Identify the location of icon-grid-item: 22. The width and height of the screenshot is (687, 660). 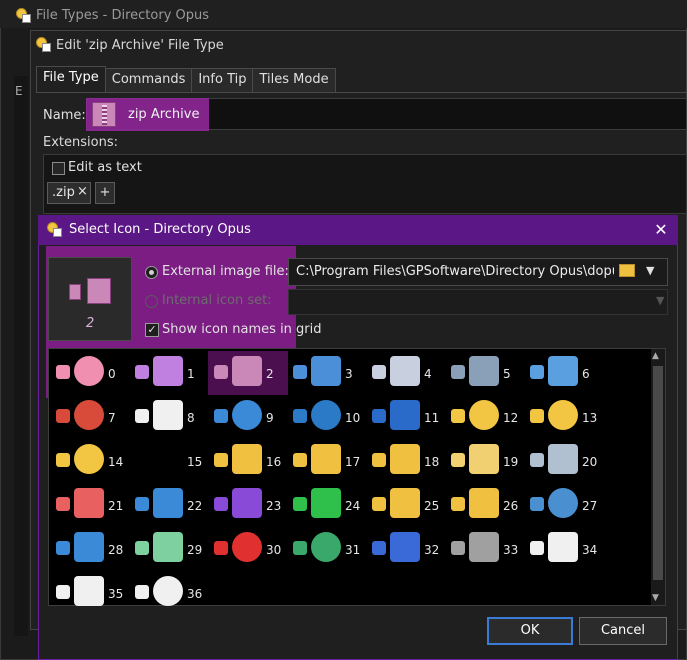
(169, 505).